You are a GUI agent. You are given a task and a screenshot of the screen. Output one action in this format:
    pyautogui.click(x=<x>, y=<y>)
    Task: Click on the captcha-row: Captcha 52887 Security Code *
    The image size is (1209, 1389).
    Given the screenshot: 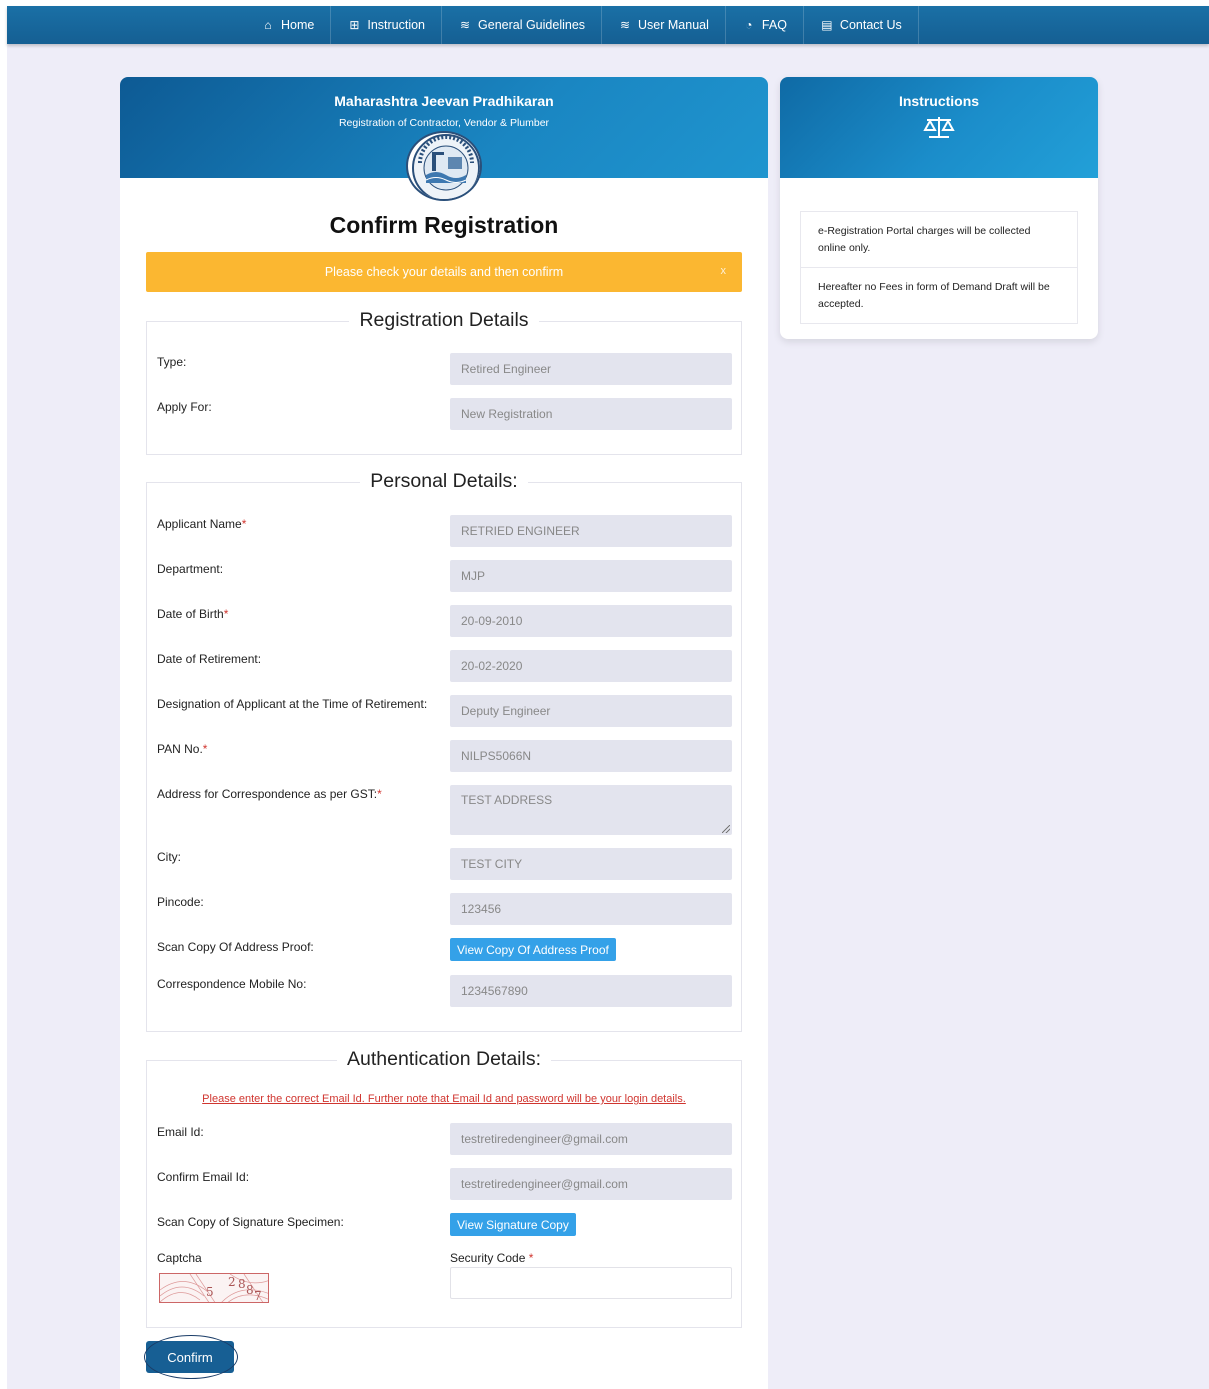 What is the action you would take?
    pyautogui.click(x=444, y=1281)
    